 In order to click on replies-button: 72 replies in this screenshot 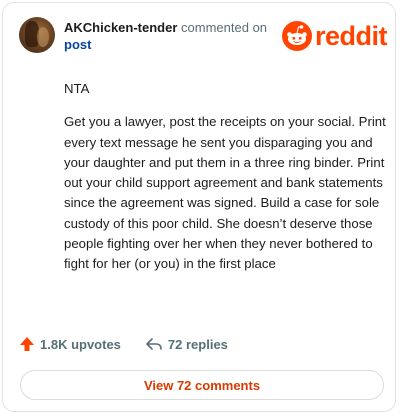, I will do `click(186, 344)`.